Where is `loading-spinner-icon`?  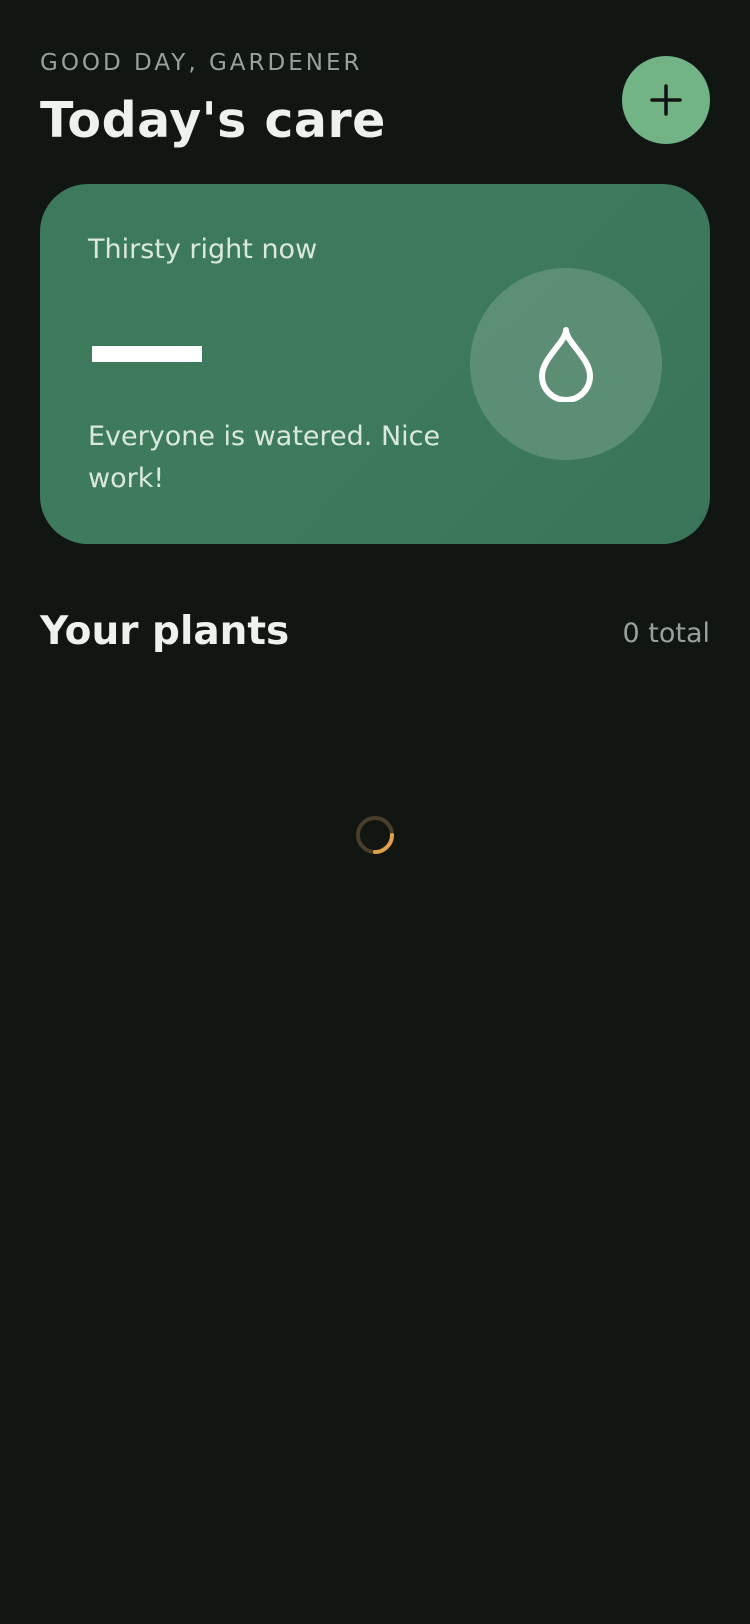
loading-spinner-icon is located at coordinates (375, 835).